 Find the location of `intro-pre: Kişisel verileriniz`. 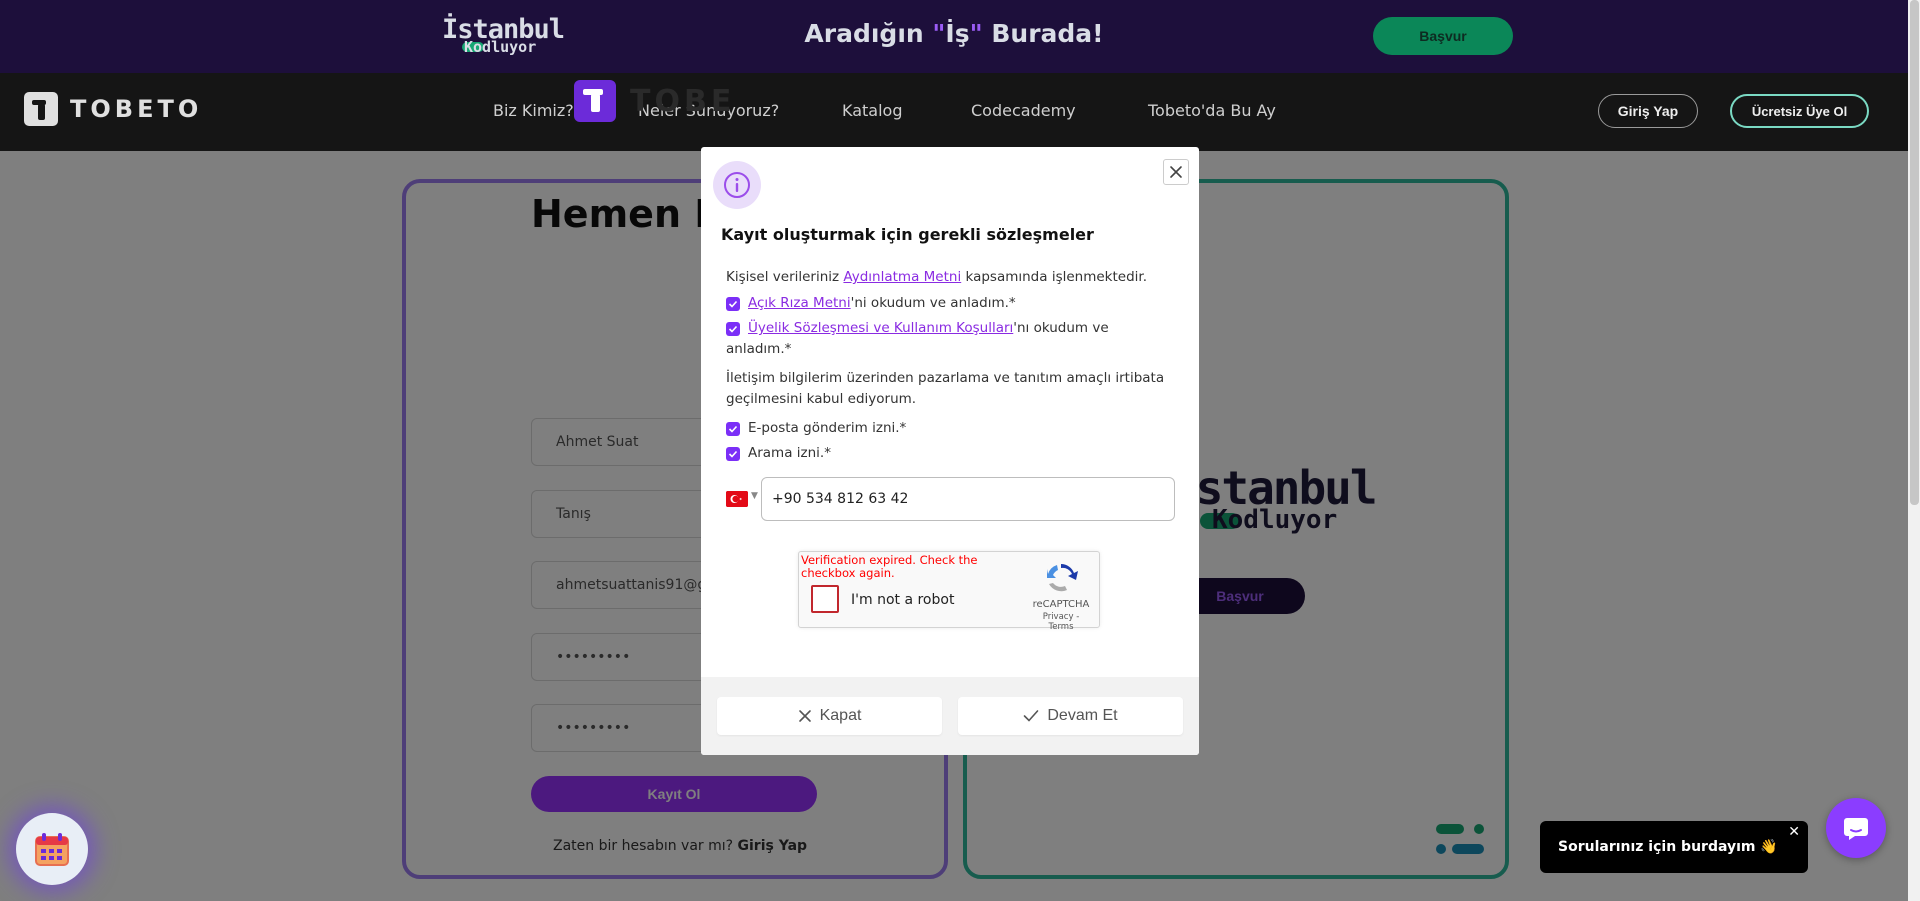

intro-pre: Kişisel verileriniz is located at coordinates (785, 277).